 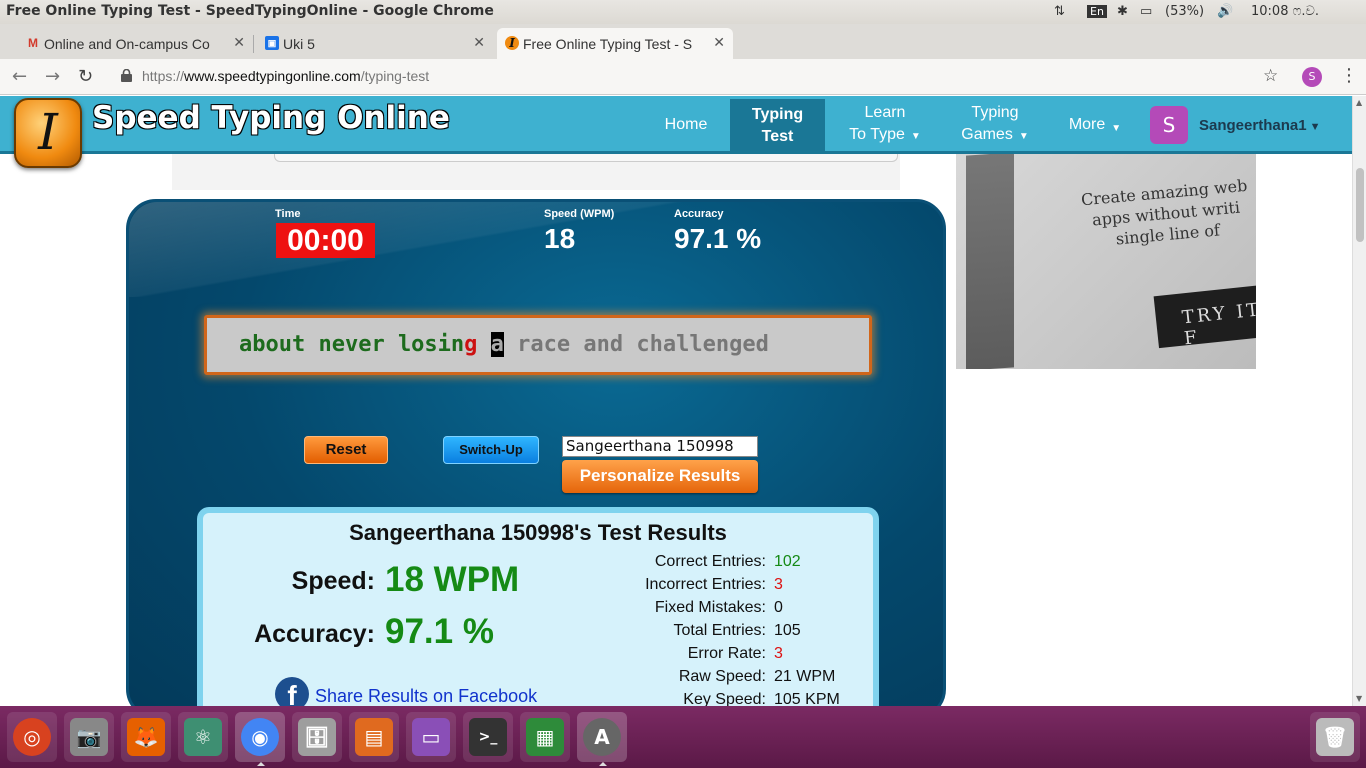 What do you see at coordinates (395, 76) in the screenshot?
I see `url-path: /typing-test` at bounding box center [395, 76].